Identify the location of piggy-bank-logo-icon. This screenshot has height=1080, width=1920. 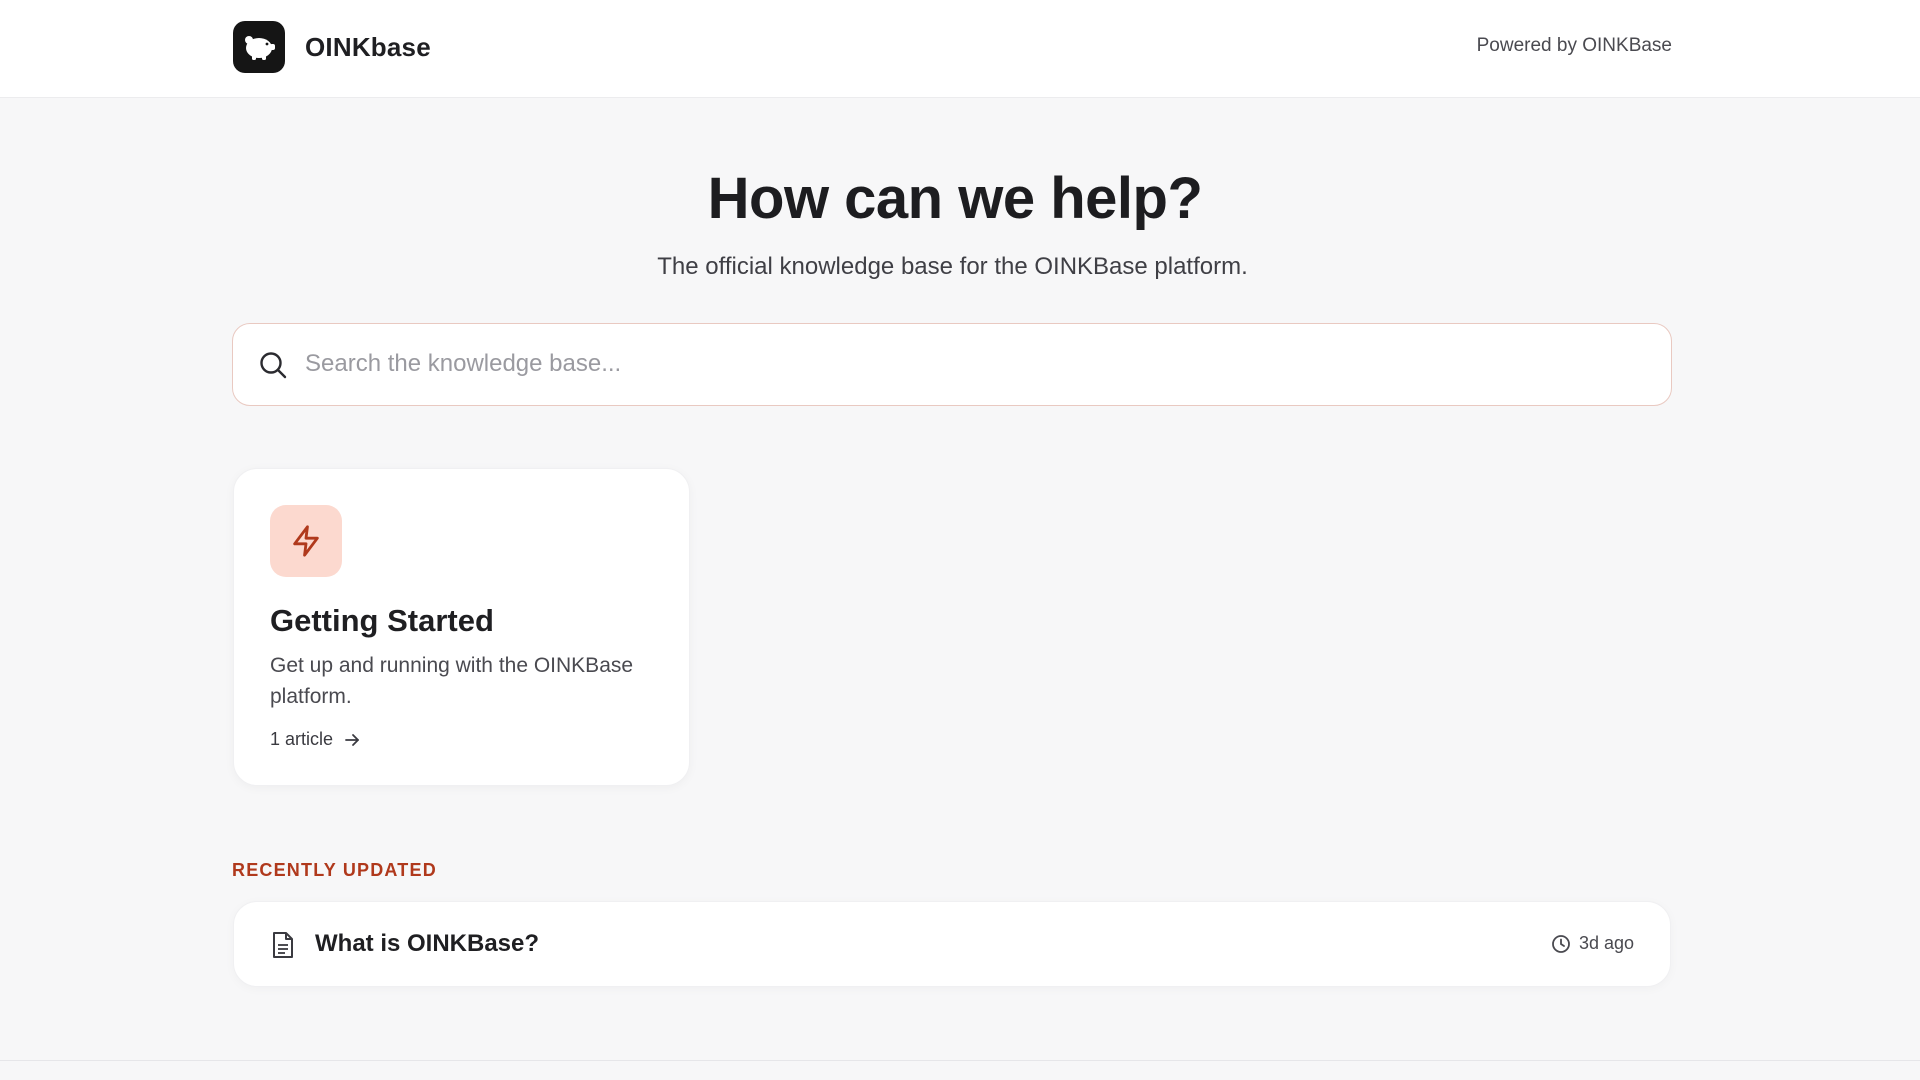
(259, 47).